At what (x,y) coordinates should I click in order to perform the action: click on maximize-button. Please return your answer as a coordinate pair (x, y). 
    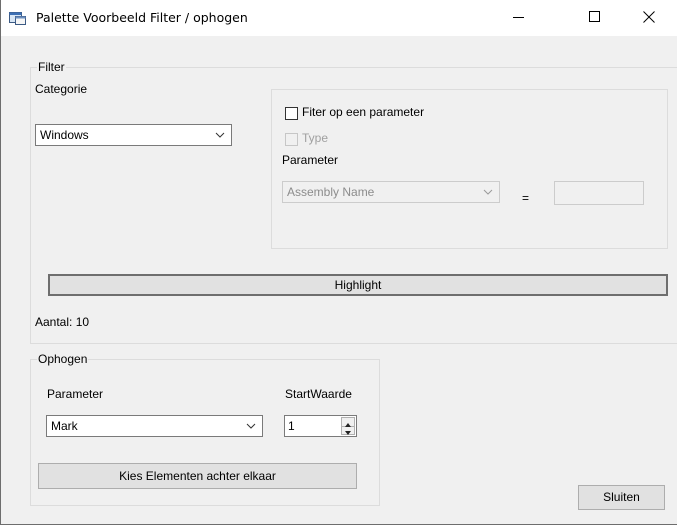
    Looking at the image, I should click on (598, 18).